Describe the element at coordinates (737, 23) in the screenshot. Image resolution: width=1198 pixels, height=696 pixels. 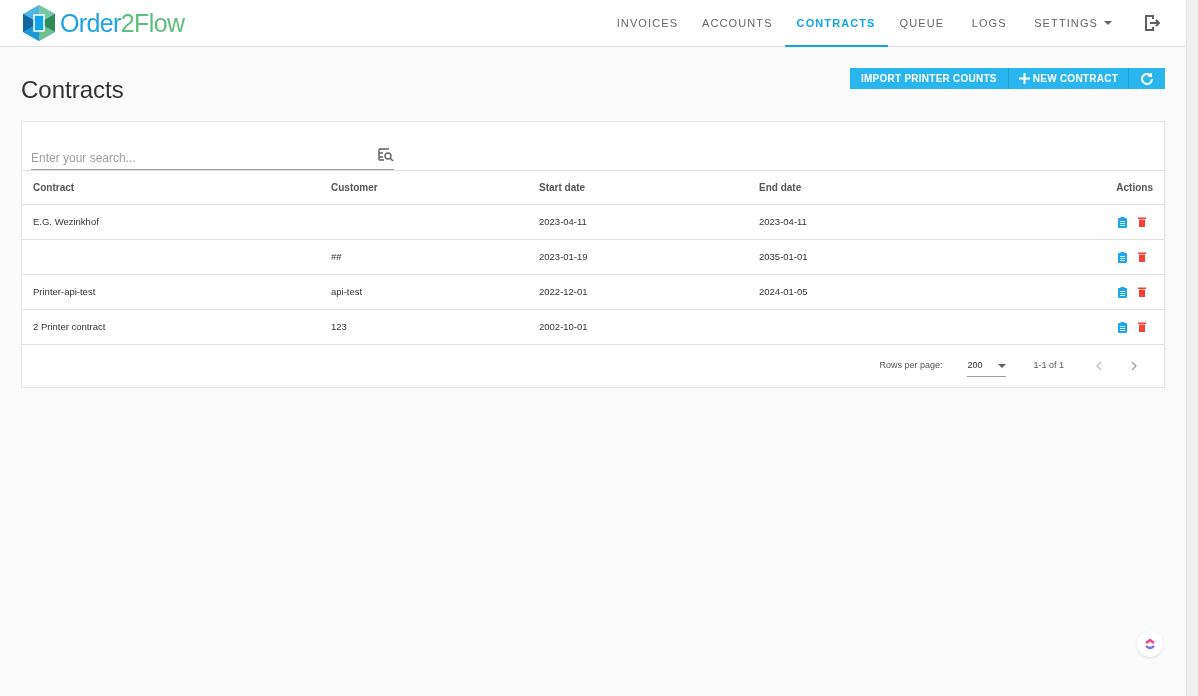
I see `nav-tab: ACCOUNTS` at that location.